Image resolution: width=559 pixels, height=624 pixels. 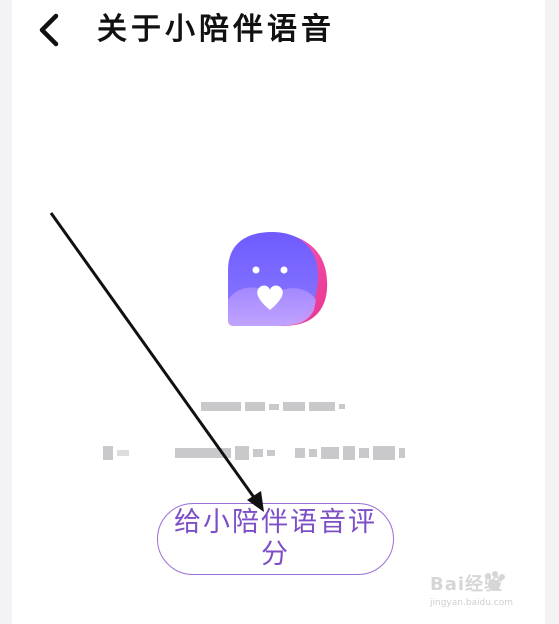 I want to click on app-logo-icon, so click(x=278, y=279).